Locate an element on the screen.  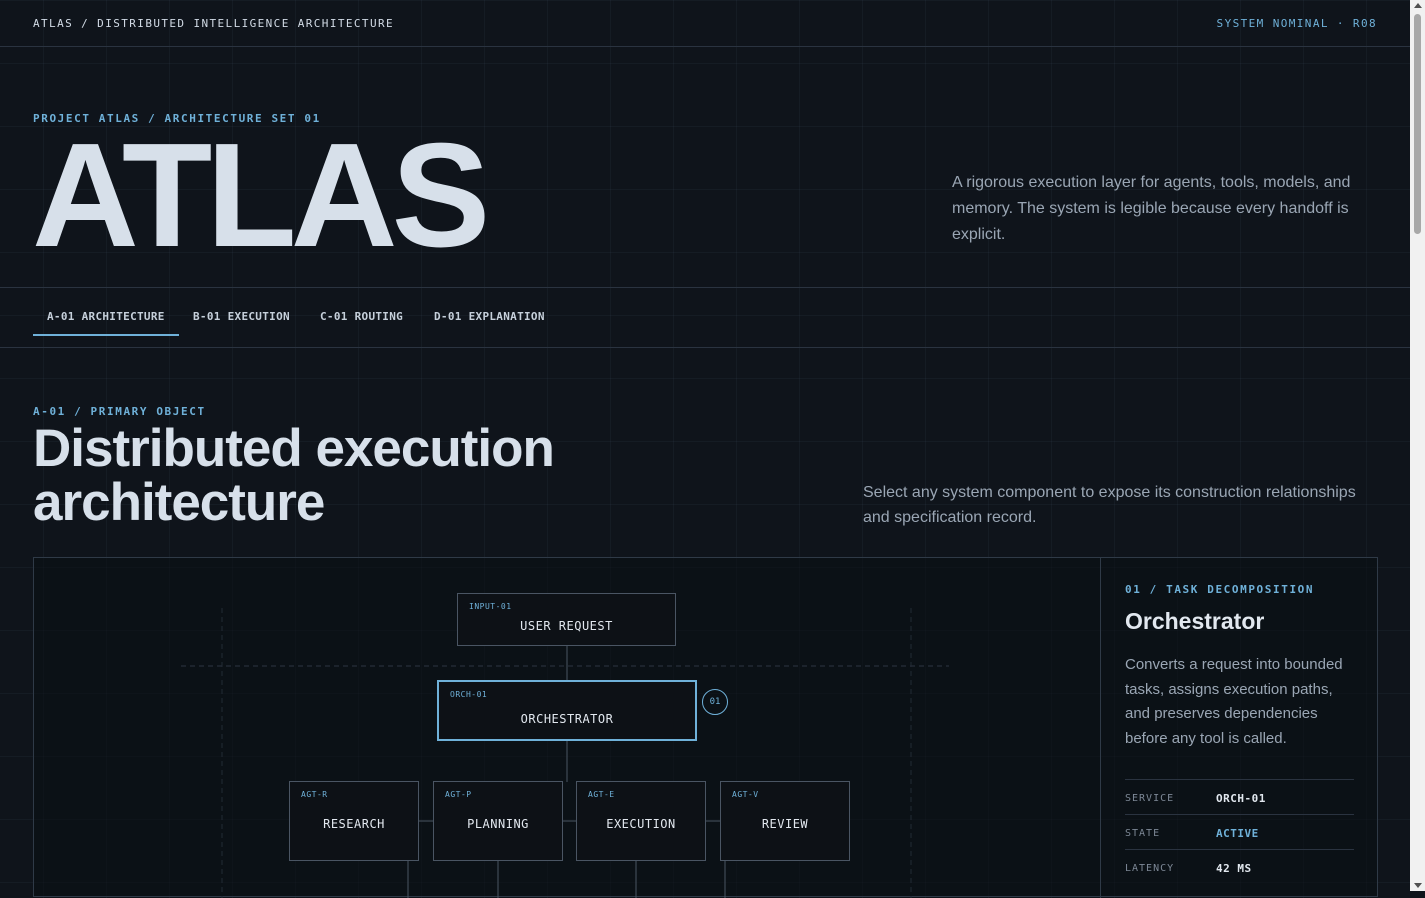
tab-architecture: A-01 ARCHITECTURE is located at coordinates (106, 323).